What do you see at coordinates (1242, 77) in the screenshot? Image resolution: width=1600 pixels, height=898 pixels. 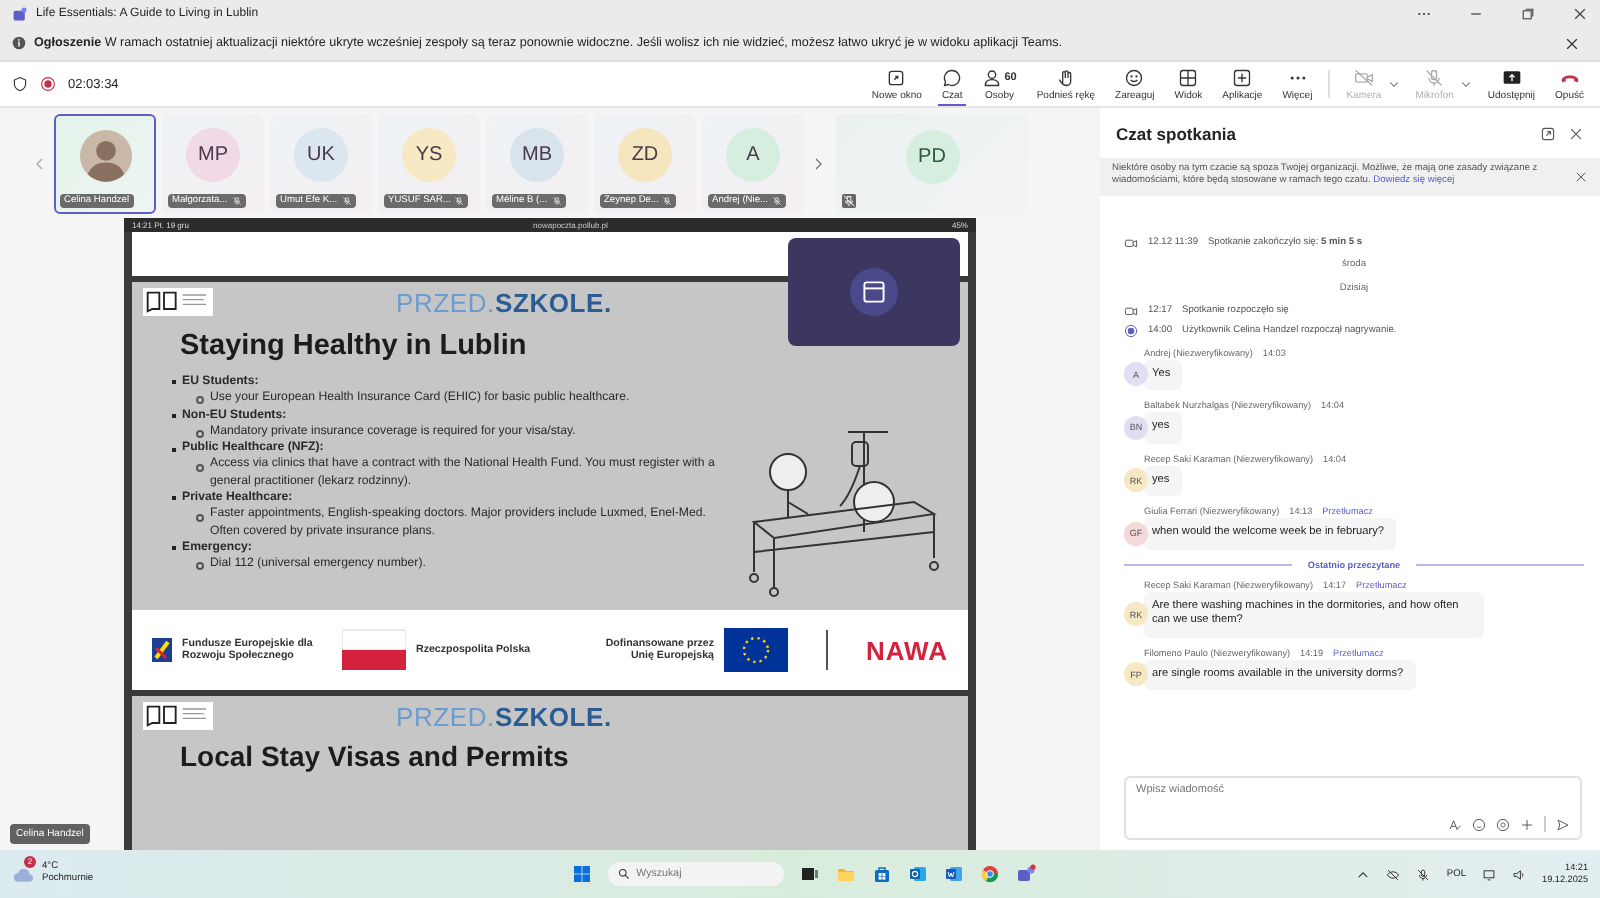 I see `plus-icon` at bounding box center [1242, 77].